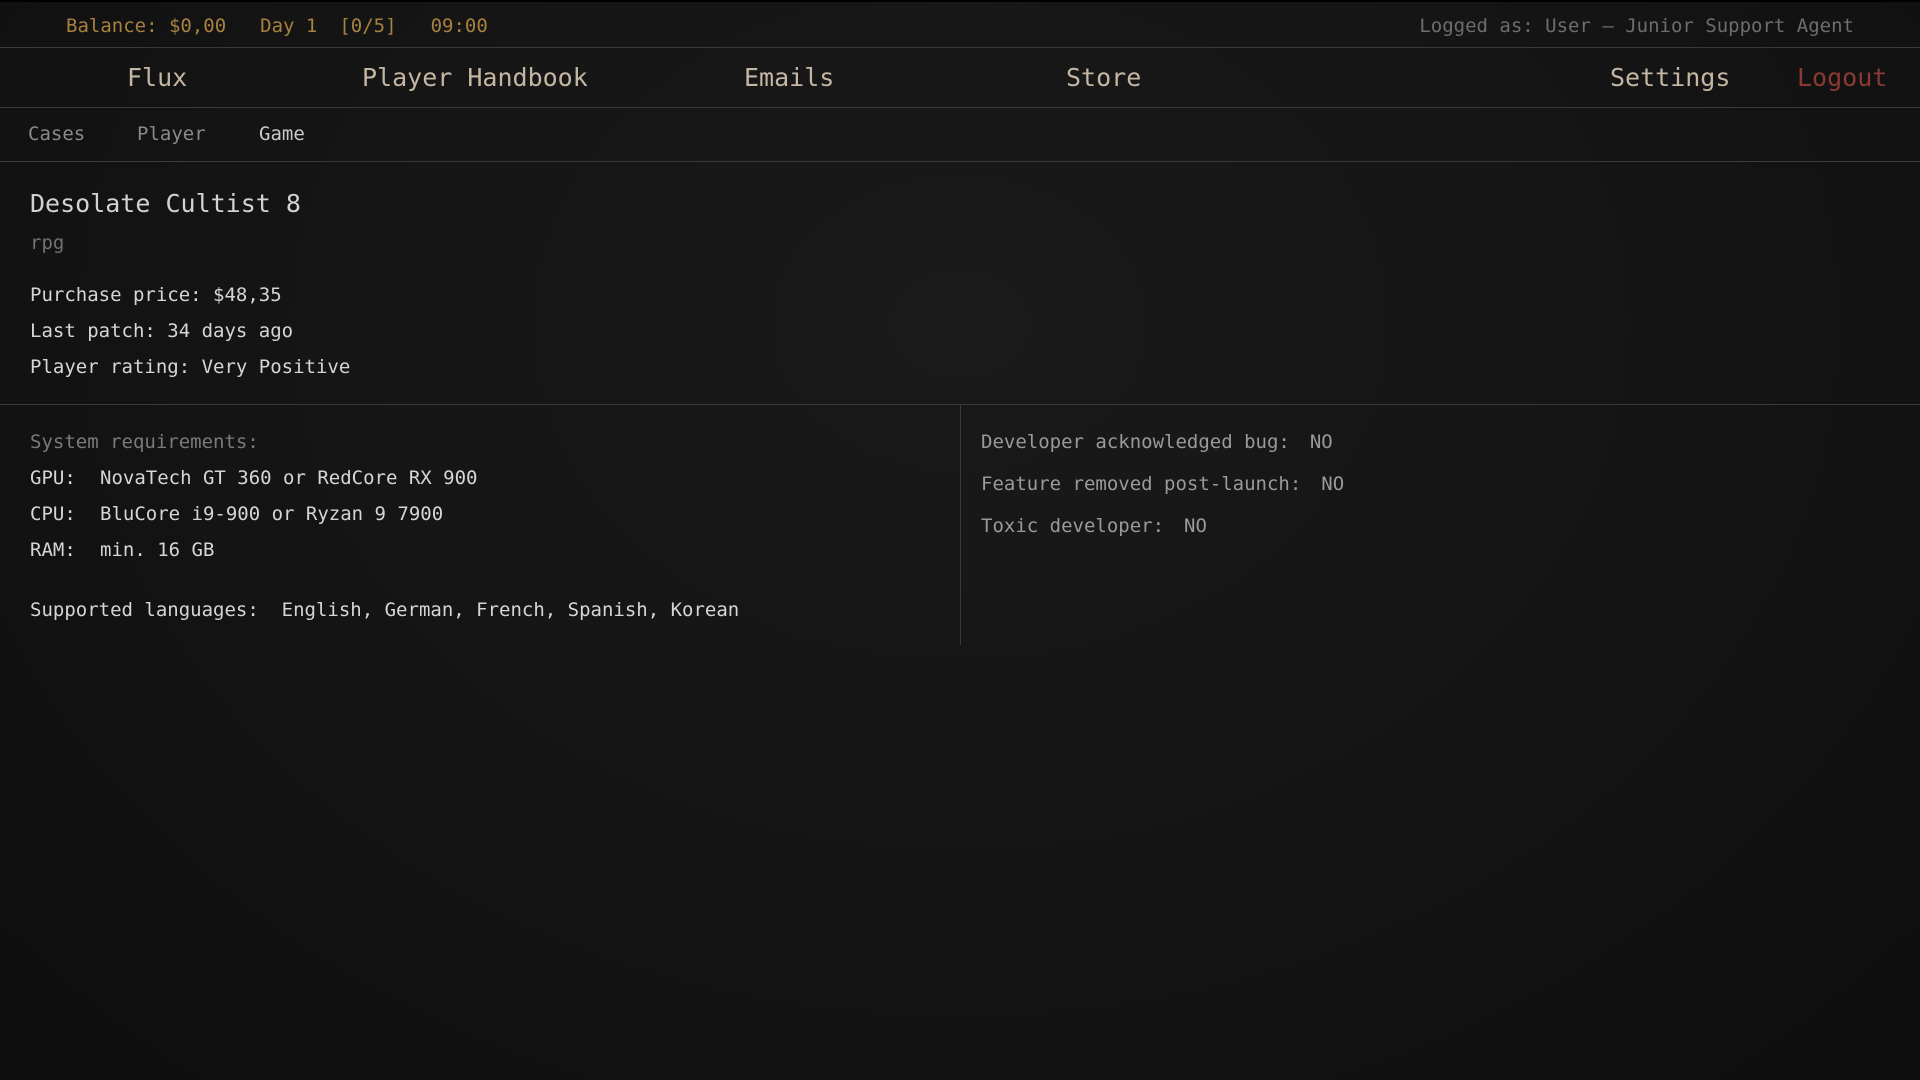  I want to click on nav-emails: Emails, so click(789, 77).